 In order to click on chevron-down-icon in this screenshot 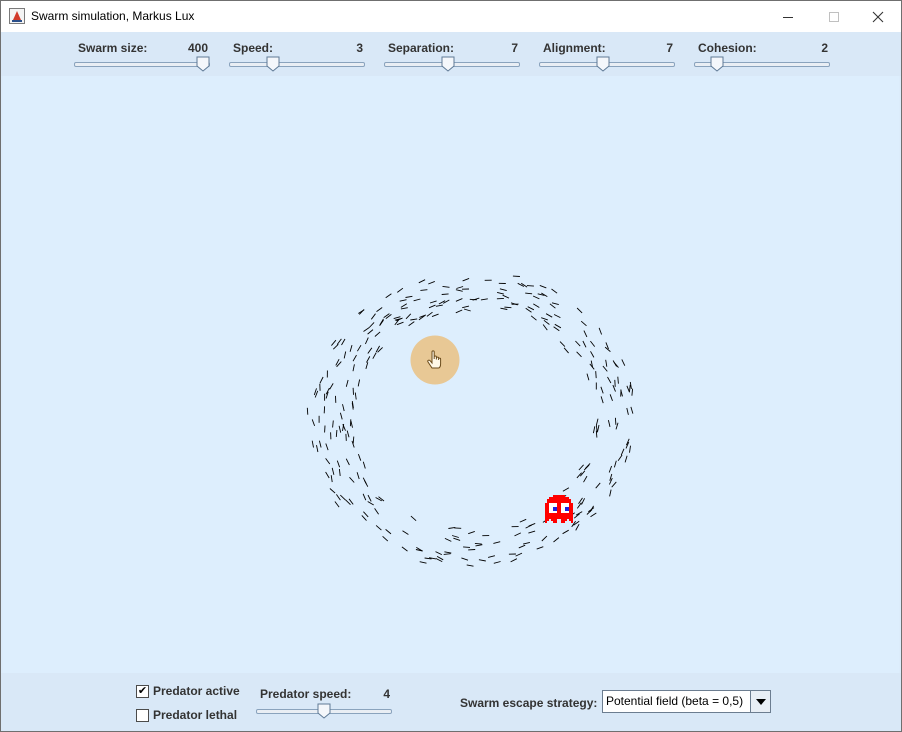, I will do `click(760, 701)`.